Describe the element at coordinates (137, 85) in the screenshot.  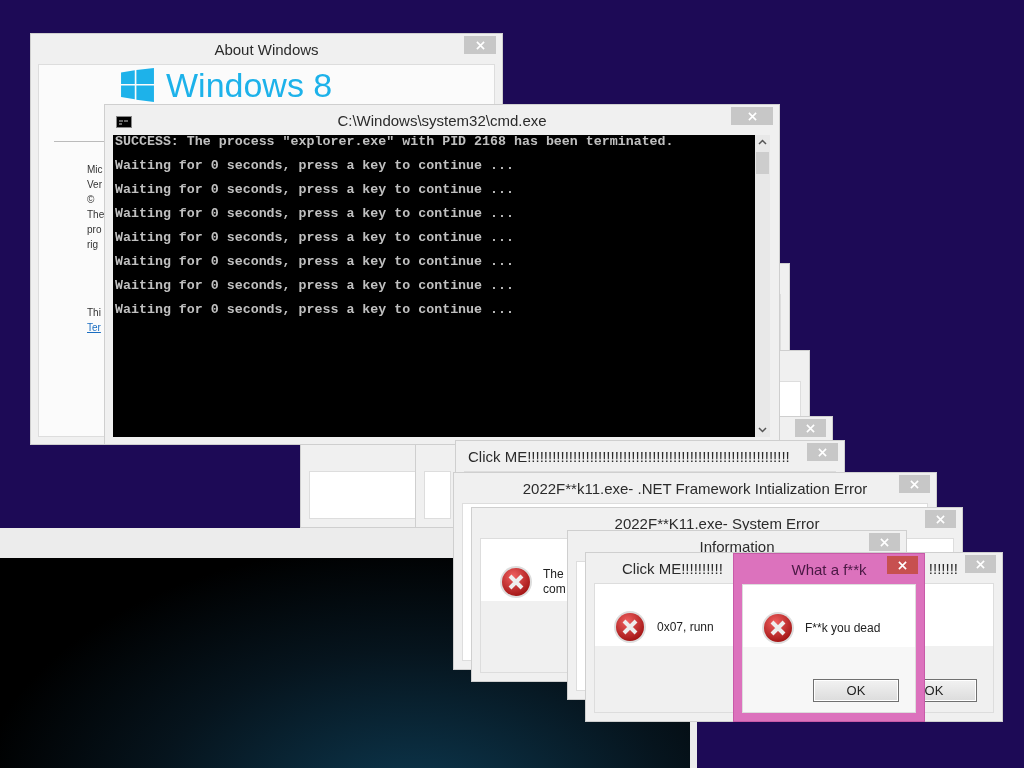
I see `windows-logo-icon` at that location.